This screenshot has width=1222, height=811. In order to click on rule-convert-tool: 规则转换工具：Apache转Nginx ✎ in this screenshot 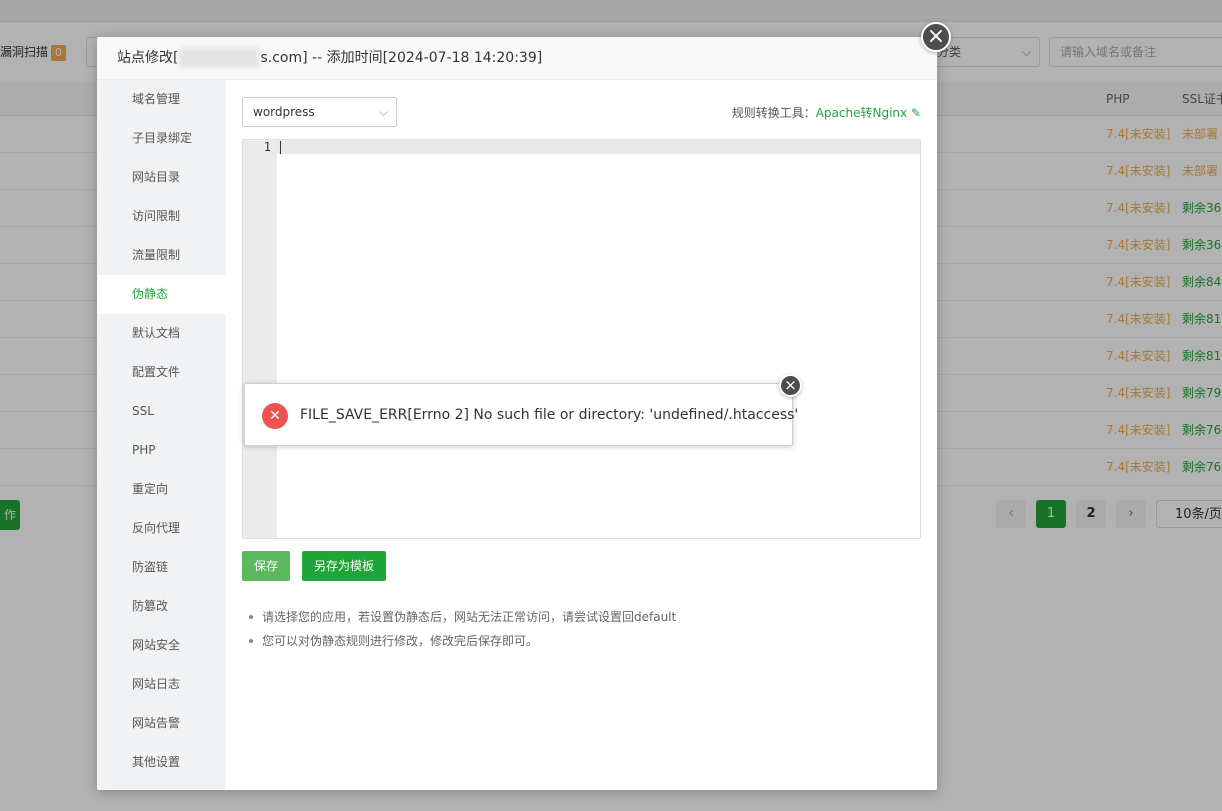, I will do `click(826, 112)`.